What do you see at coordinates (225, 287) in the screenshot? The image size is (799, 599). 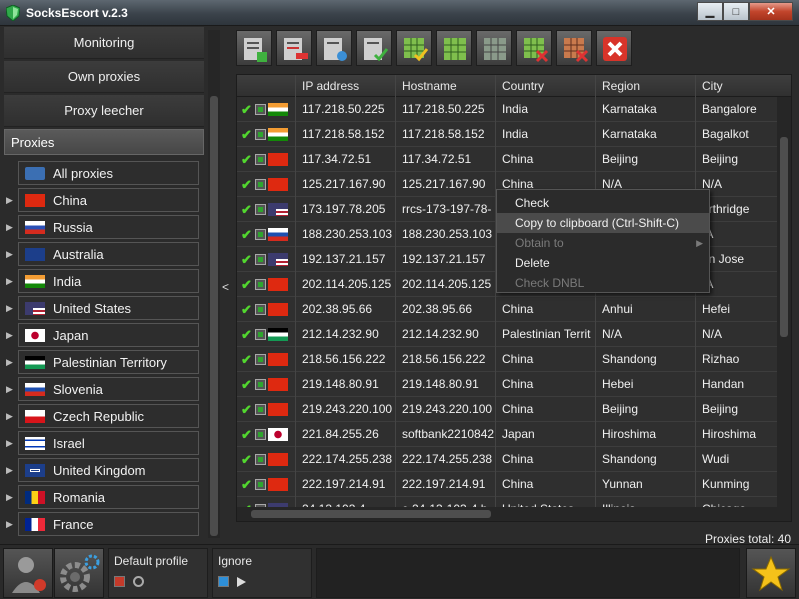 I see `collapse-sidebar-button: <` at bounding box center [225, 287].